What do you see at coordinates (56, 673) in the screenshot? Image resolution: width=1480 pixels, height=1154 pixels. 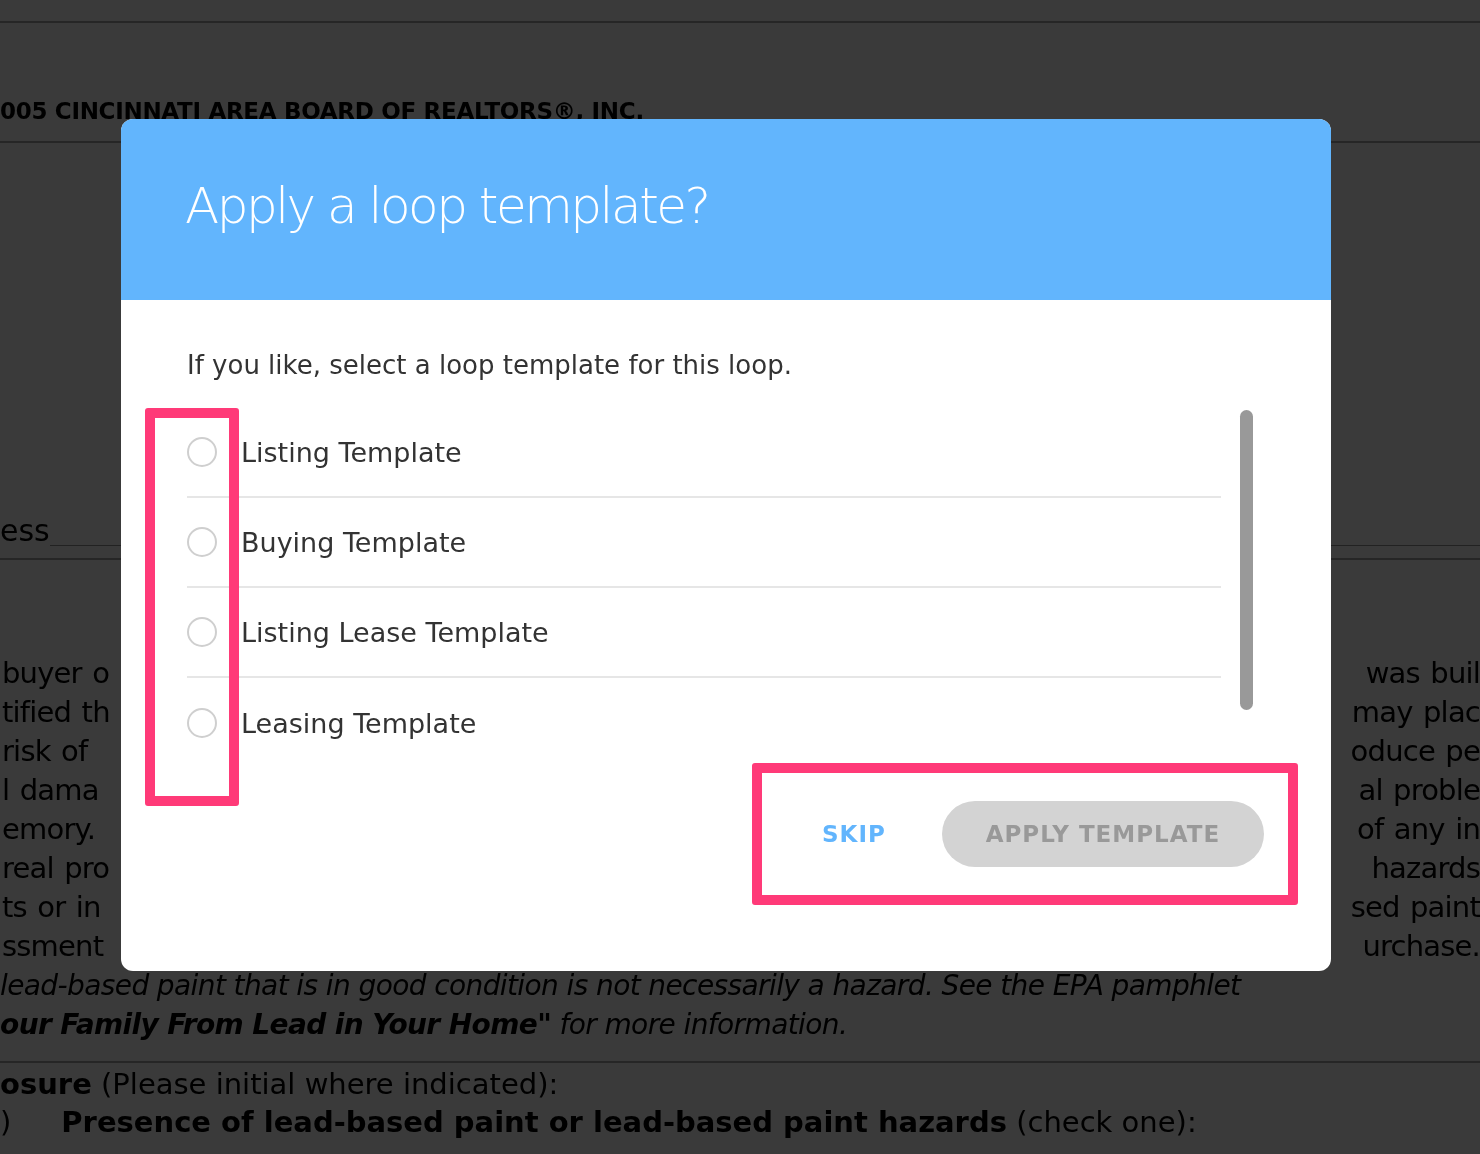 I see `paragraph-text: buyer o` at bounding box center [56, 673].